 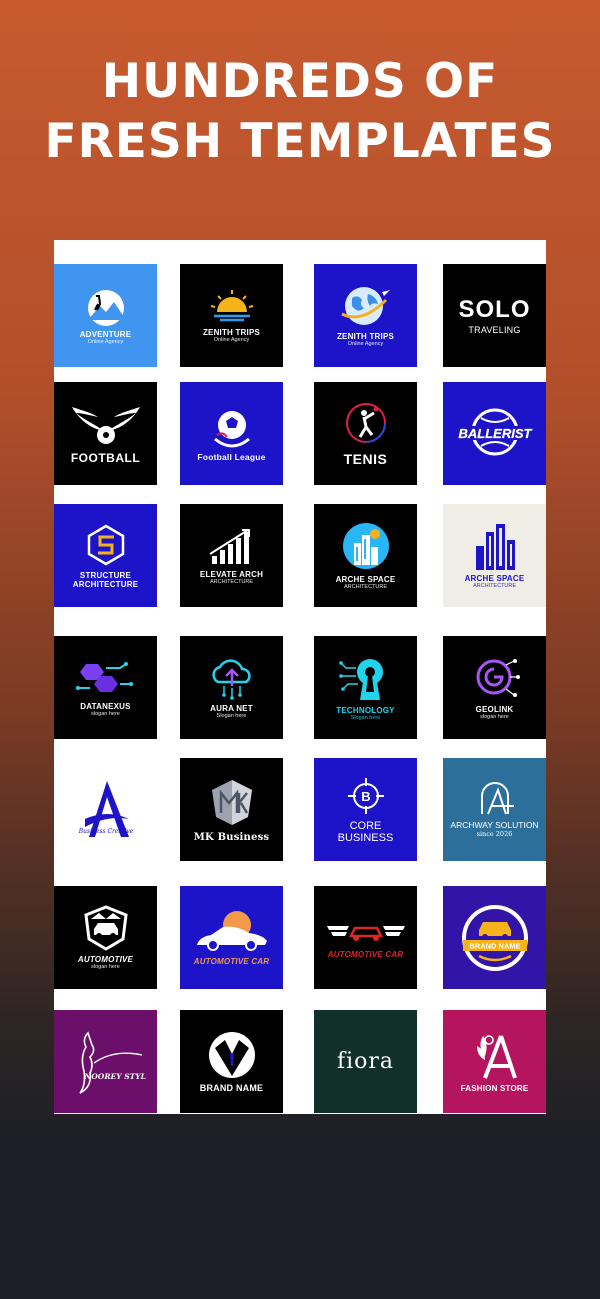 I want to click on template-title: ARCHWAY SOLUTION, so click(x=494, y=824).